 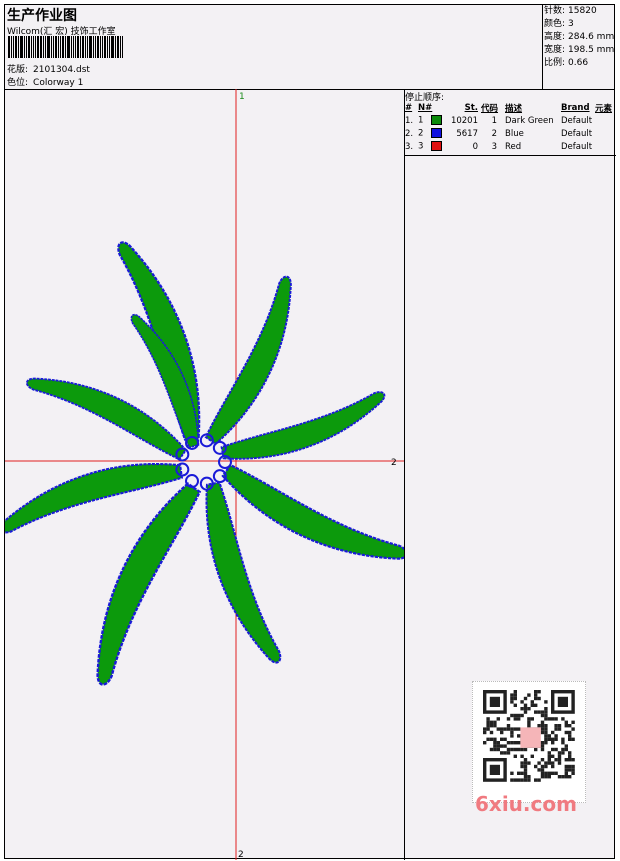 What do you see at coordinates (555, 63) in the screenshot?
I see `scale-label: 比例:` at bounding box center [555, 63].